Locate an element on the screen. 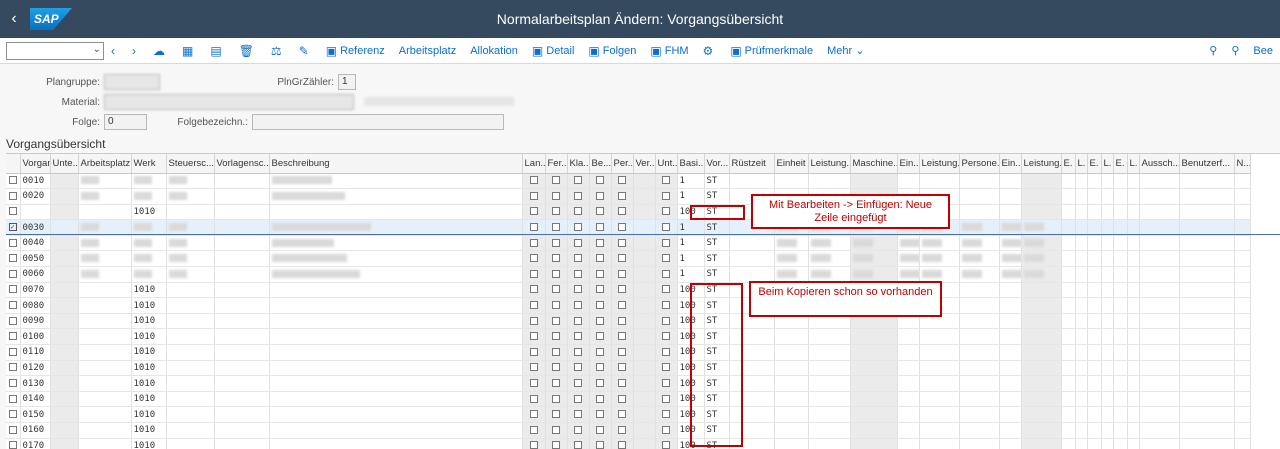 The image size is (1280, 449). table-cell: ST is located at coordinates (717, 243).